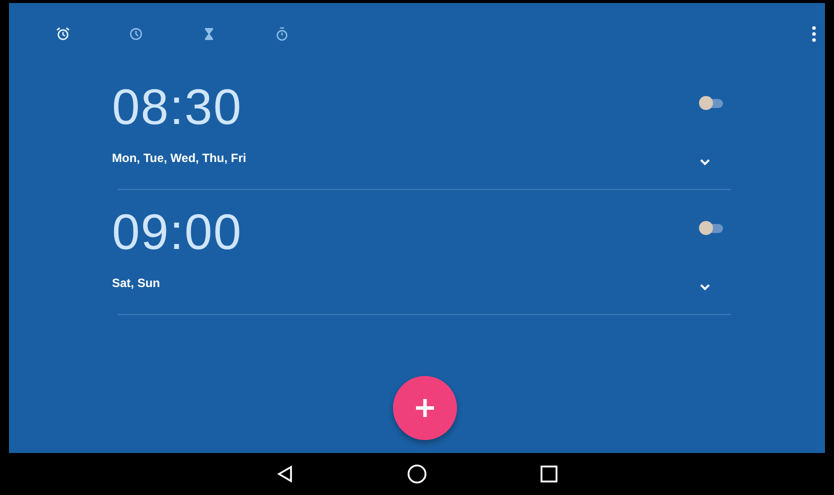 Image resolution: width=834 pixels, height=495 pixels. Describe the element at coordinates (417, 474) in the screenshot. I see `home-icon` at that location.